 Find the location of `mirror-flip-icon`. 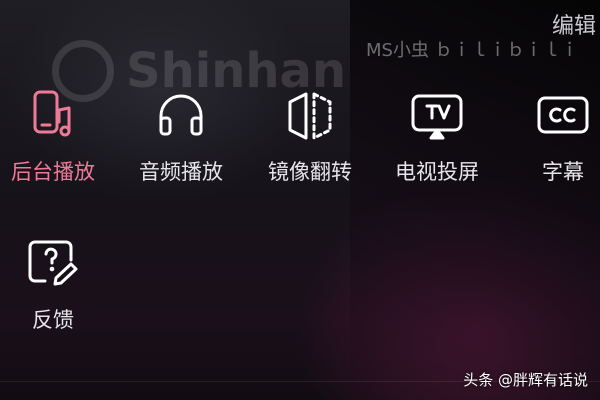

mirror-flip-icon is located at coordinates (310, 116).